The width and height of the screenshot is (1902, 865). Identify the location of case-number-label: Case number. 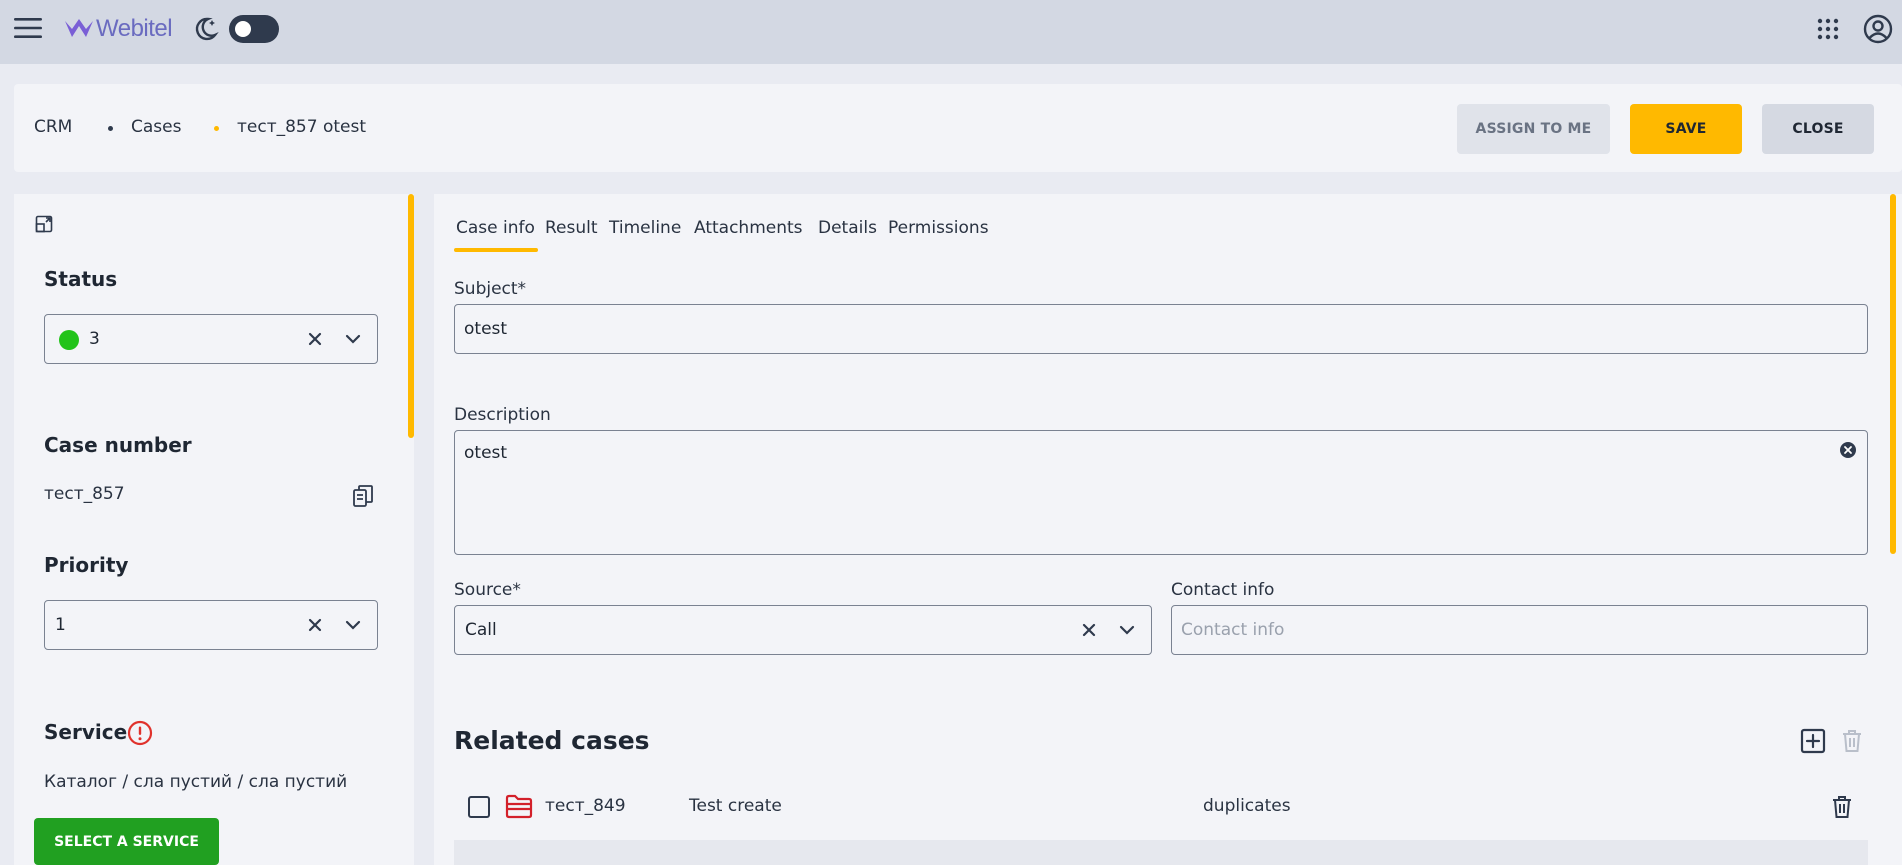
(118, 445).